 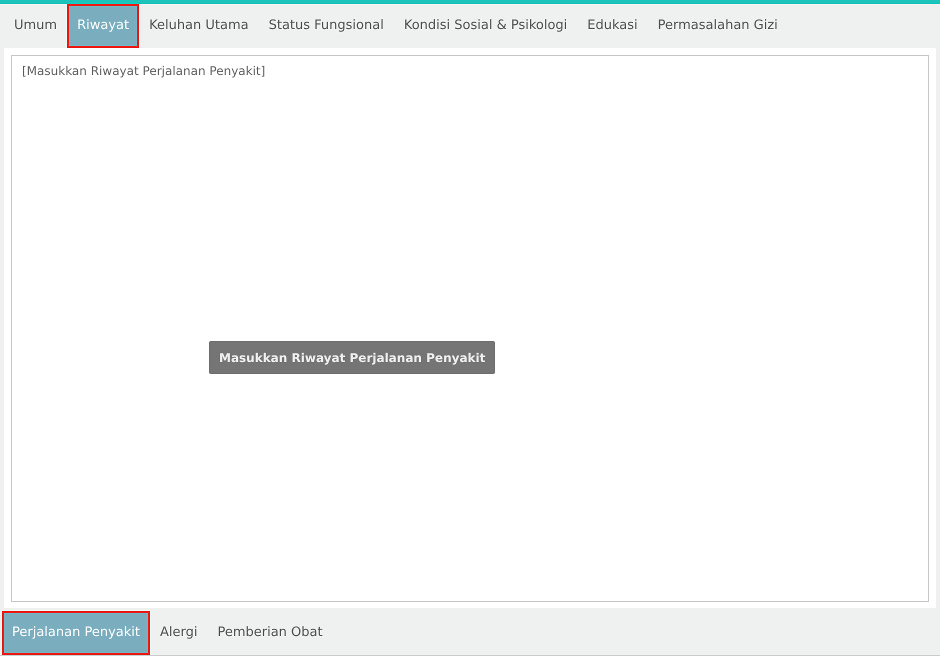 What do you see at coordinates (352, 357) in the screenshot?
I see `tooltip: Masukkan Riwayat Perjalanan Penyakit` at bounding box center [352, 357].